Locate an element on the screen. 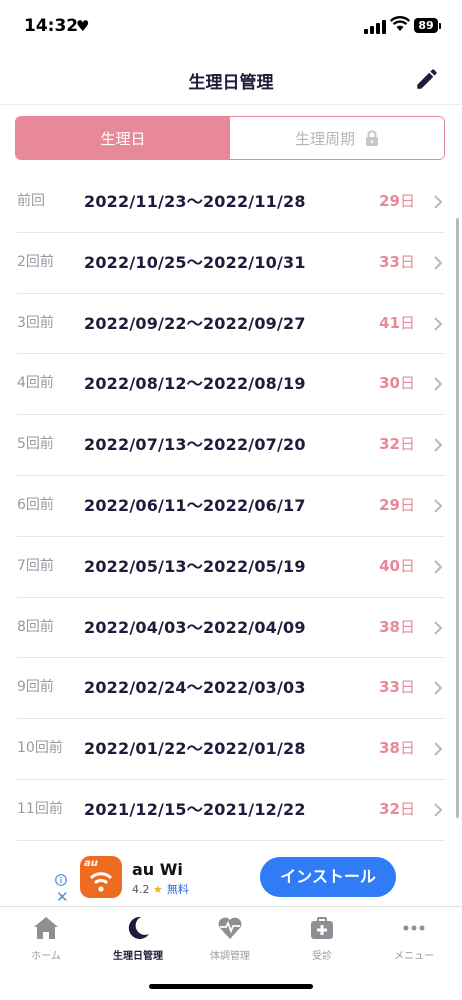 The height and width of the screenshot is (1000, 462). app-logo-icon: au is located at coordinates (101, 877).